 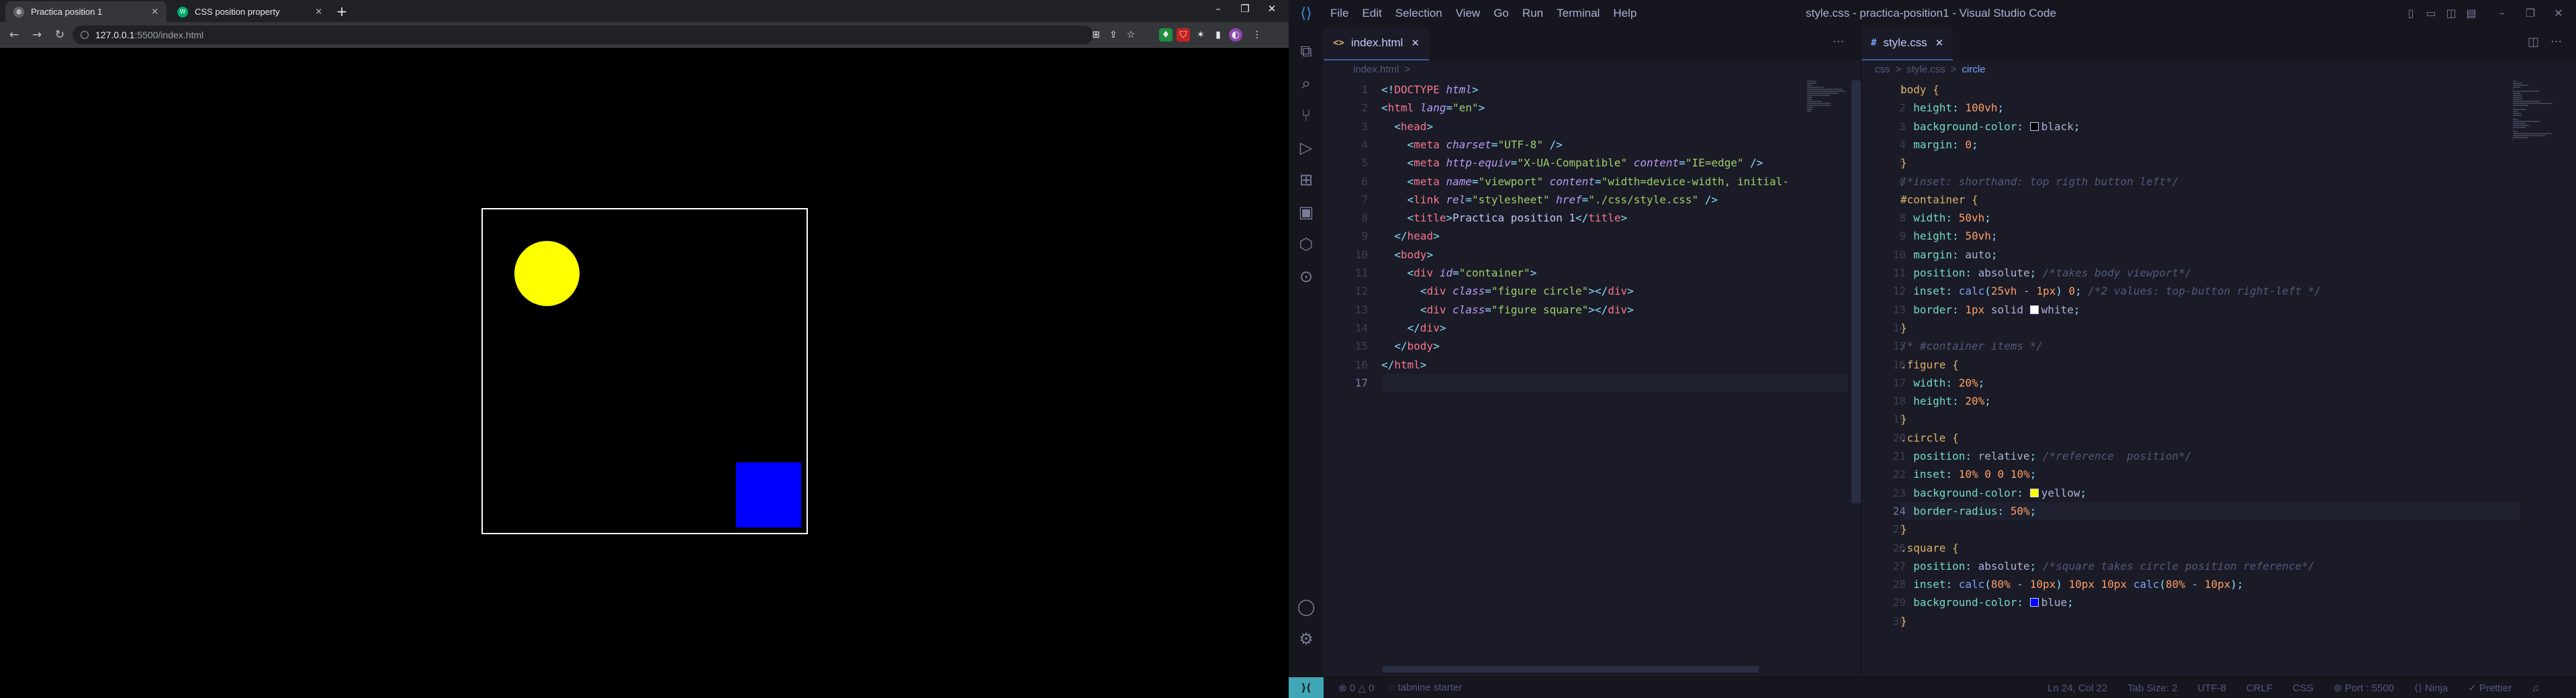 What do you see at coordinates (1578, 13) in the screenshot?
I see `menu-terminal: Terminal` at bounding box center [1578, 13].